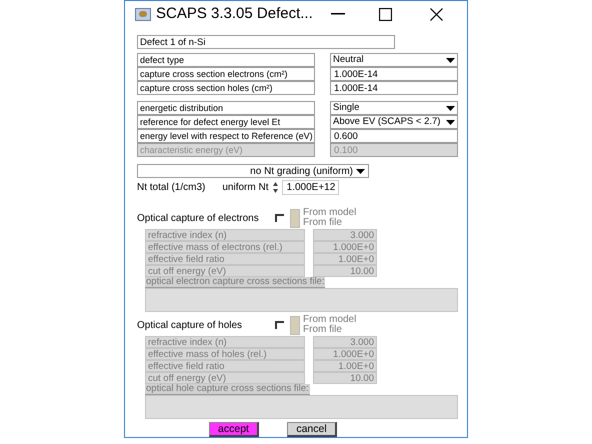 This screenshot has height=444, width=592. Describe the element at coordinates (226, 122) in the screenshot. I see `parameter-label: reference for defect energy level Et` at that location.